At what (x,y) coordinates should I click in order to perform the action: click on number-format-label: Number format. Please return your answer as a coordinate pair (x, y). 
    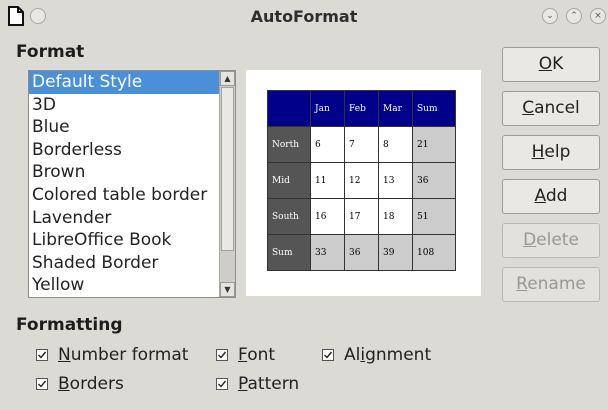
    Looking at the image, I should click on (123, 355).